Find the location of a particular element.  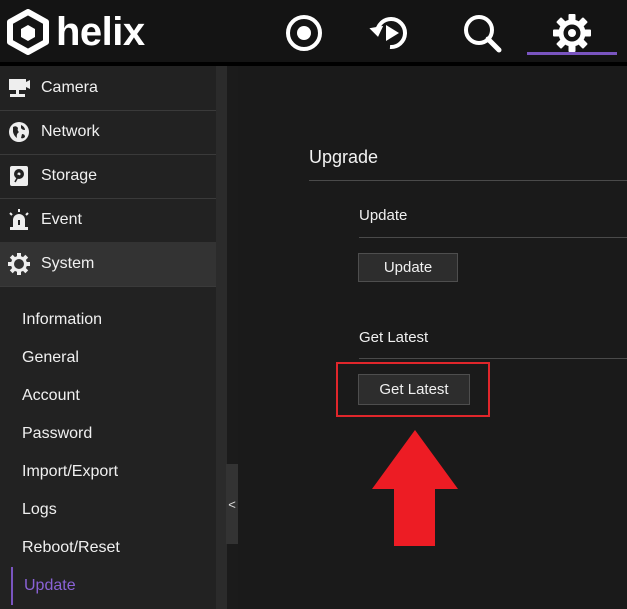

menu-divider is located at coordinates (108, 286).